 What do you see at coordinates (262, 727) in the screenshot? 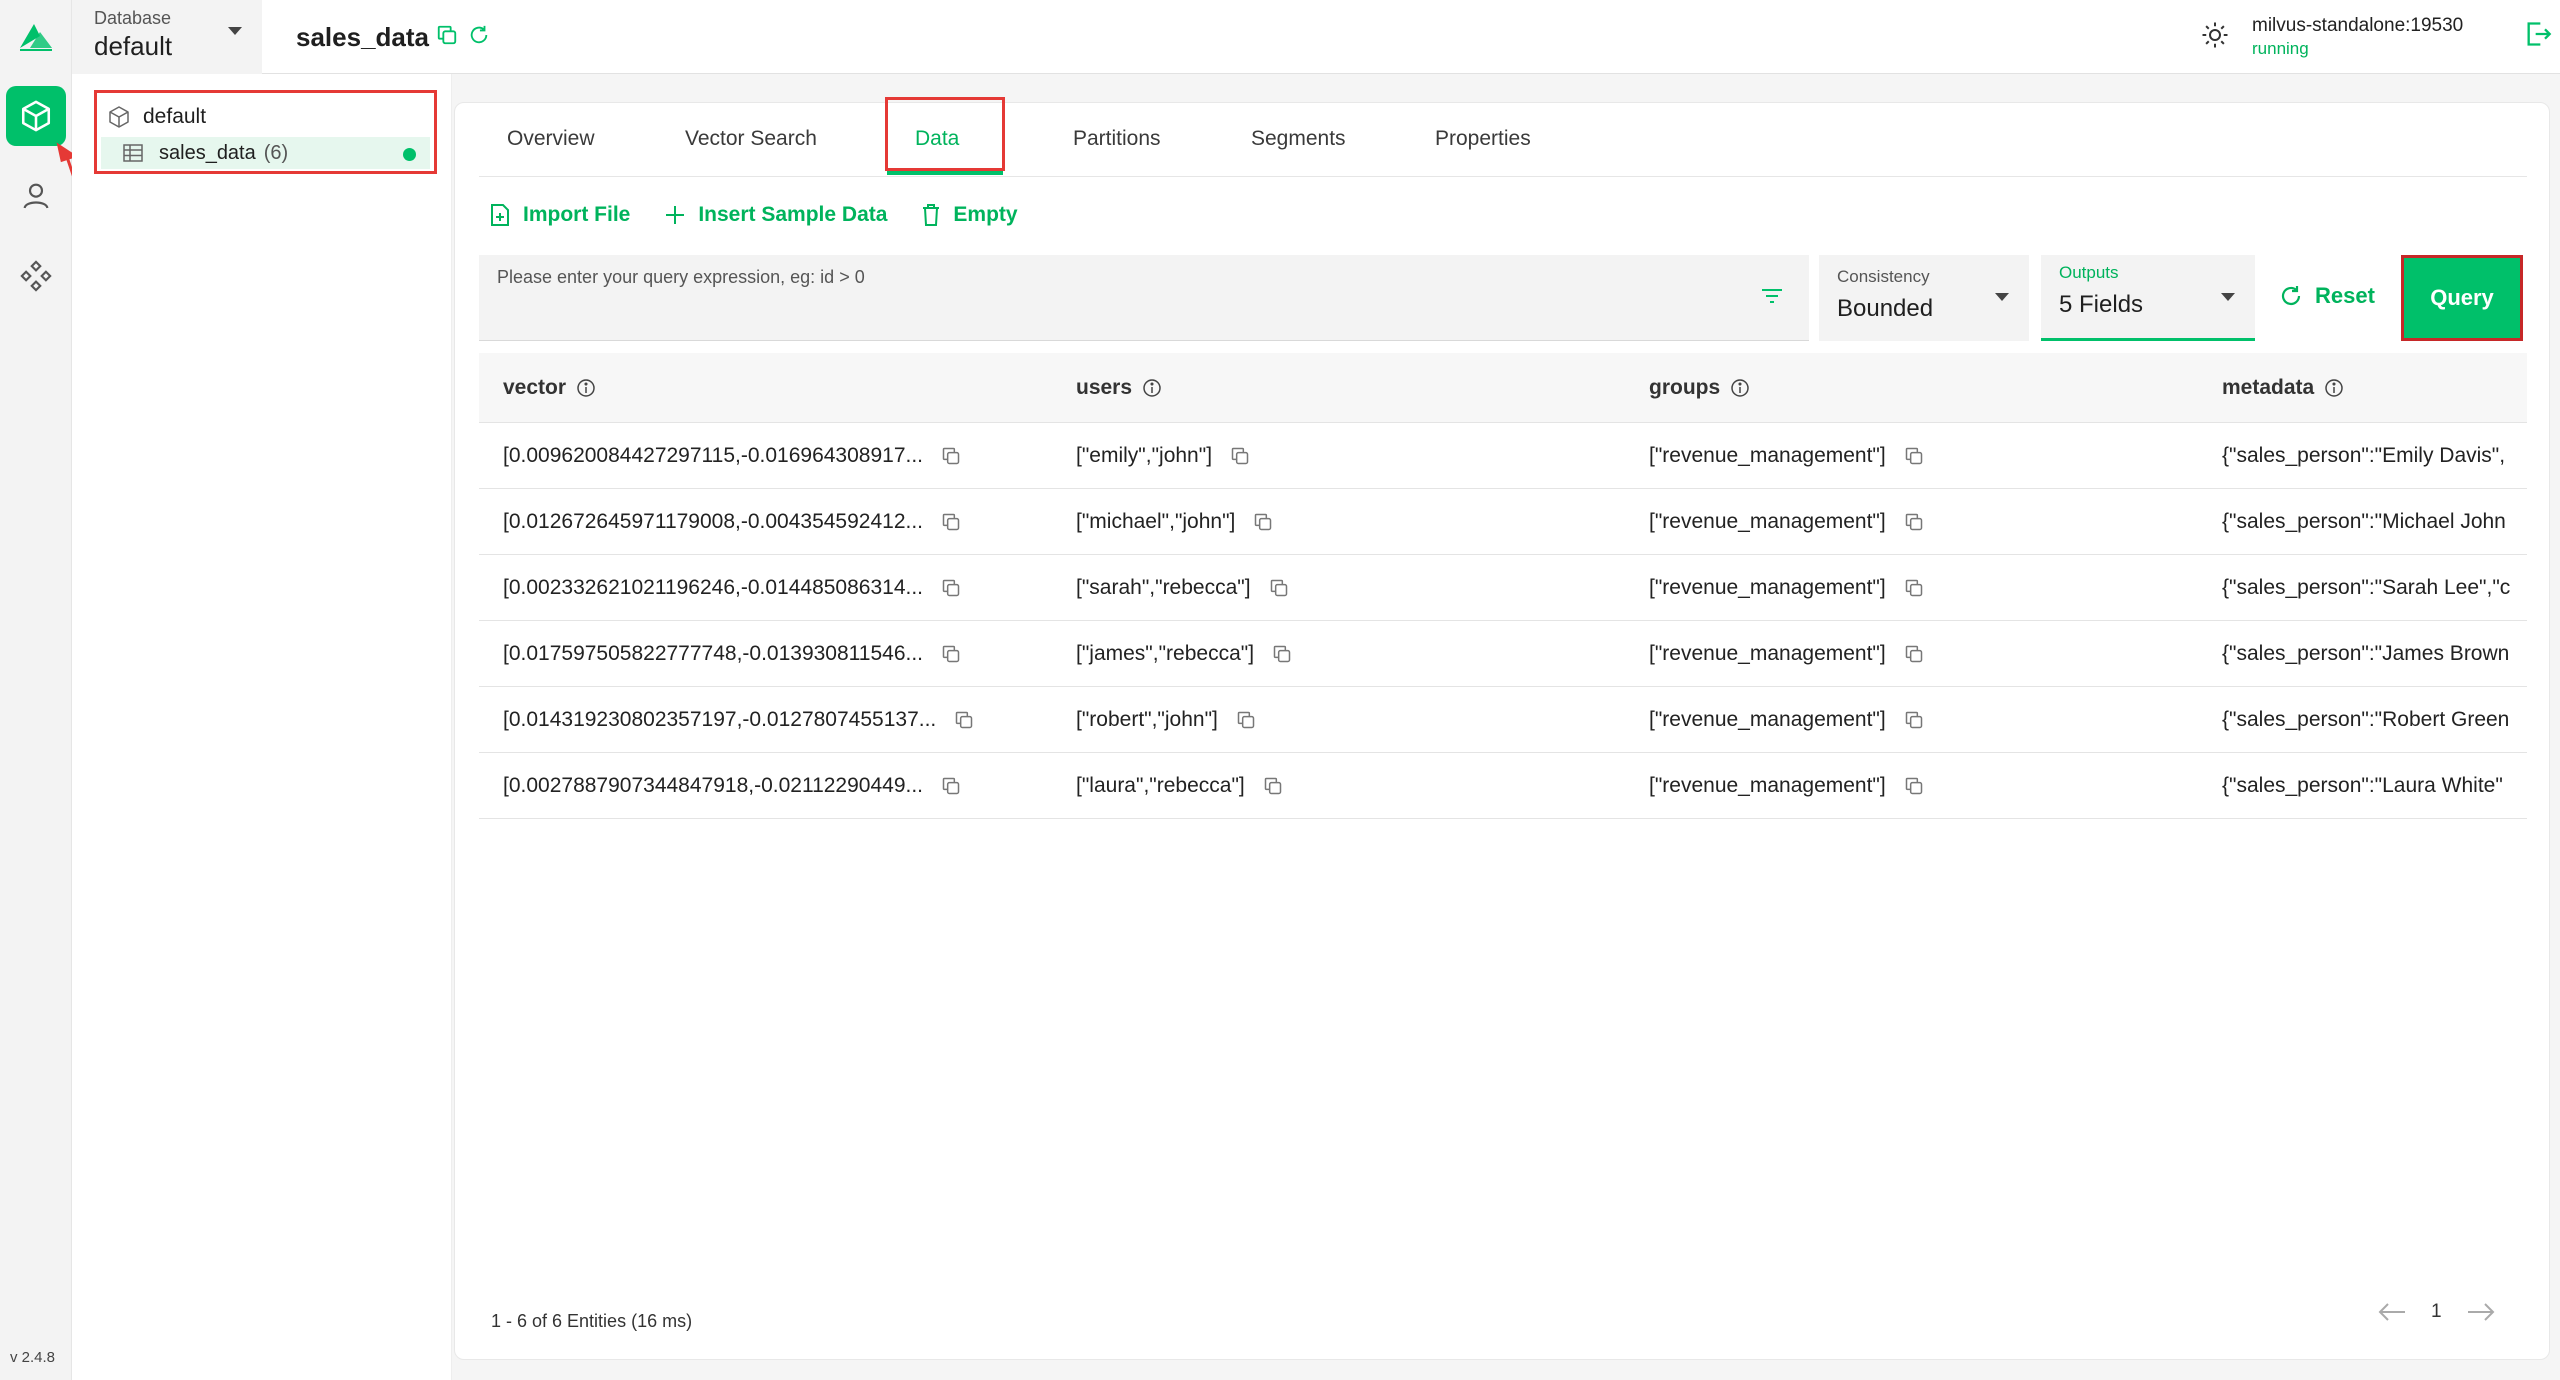
I see `database-tree: default sales_data (6)` at bounding box center [262, 727].